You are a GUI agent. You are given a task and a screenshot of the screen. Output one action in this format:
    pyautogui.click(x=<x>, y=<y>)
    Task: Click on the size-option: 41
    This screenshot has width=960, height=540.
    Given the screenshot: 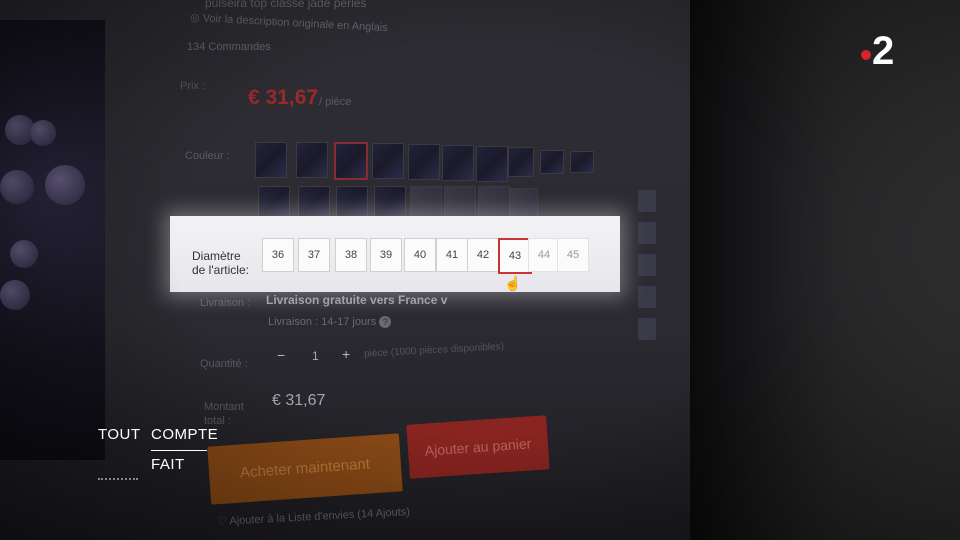 What is the action you would take?
    pyautogui.click(x=452, y=255)
    